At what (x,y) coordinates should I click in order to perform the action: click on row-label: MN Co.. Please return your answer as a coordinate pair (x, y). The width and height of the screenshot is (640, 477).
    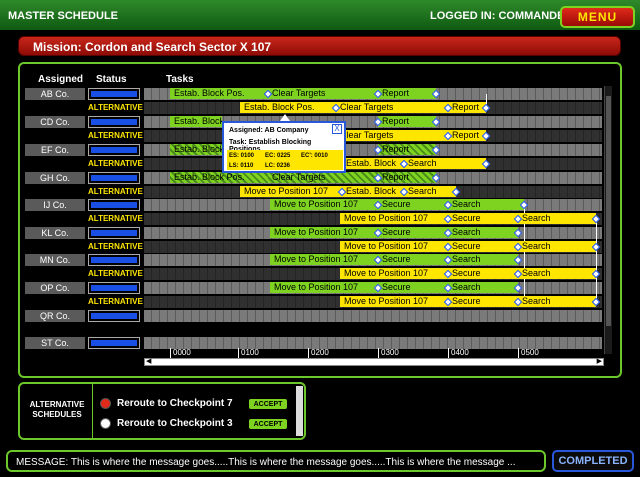
    Looking at the image, I should click on (55, 260).